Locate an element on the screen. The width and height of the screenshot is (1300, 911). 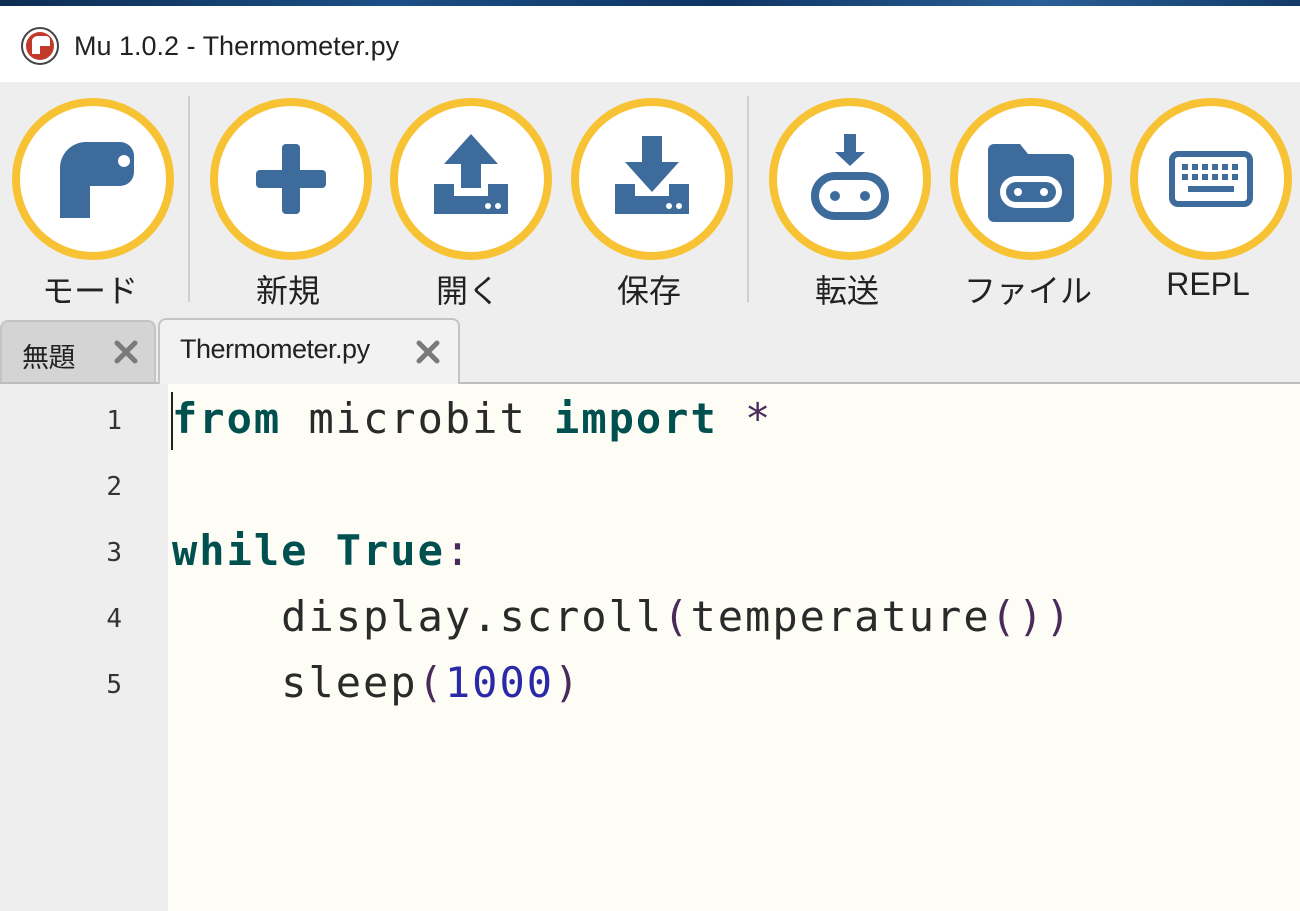
code-text: : is located at coordinates (458, 550).